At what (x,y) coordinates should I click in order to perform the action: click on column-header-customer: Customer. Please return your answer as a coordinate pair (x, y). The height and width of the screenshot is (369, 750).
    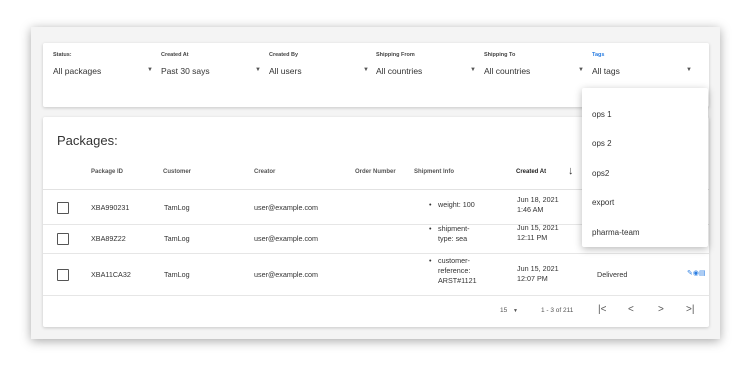
    Looking at the image, I should click on (177, 172).